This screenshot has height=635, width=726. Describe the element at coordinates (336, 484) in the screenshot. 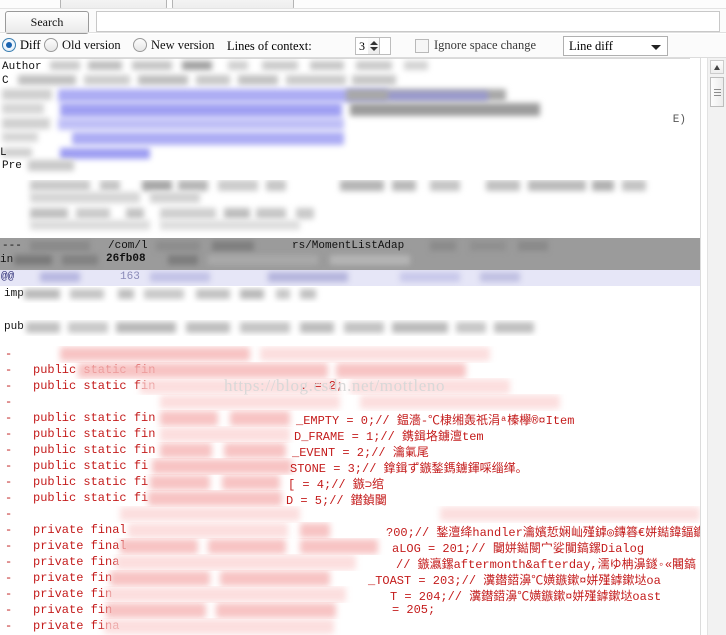

I see `diff-line-code-tail: [ = 4;// 鏃⊃绾` at that location.